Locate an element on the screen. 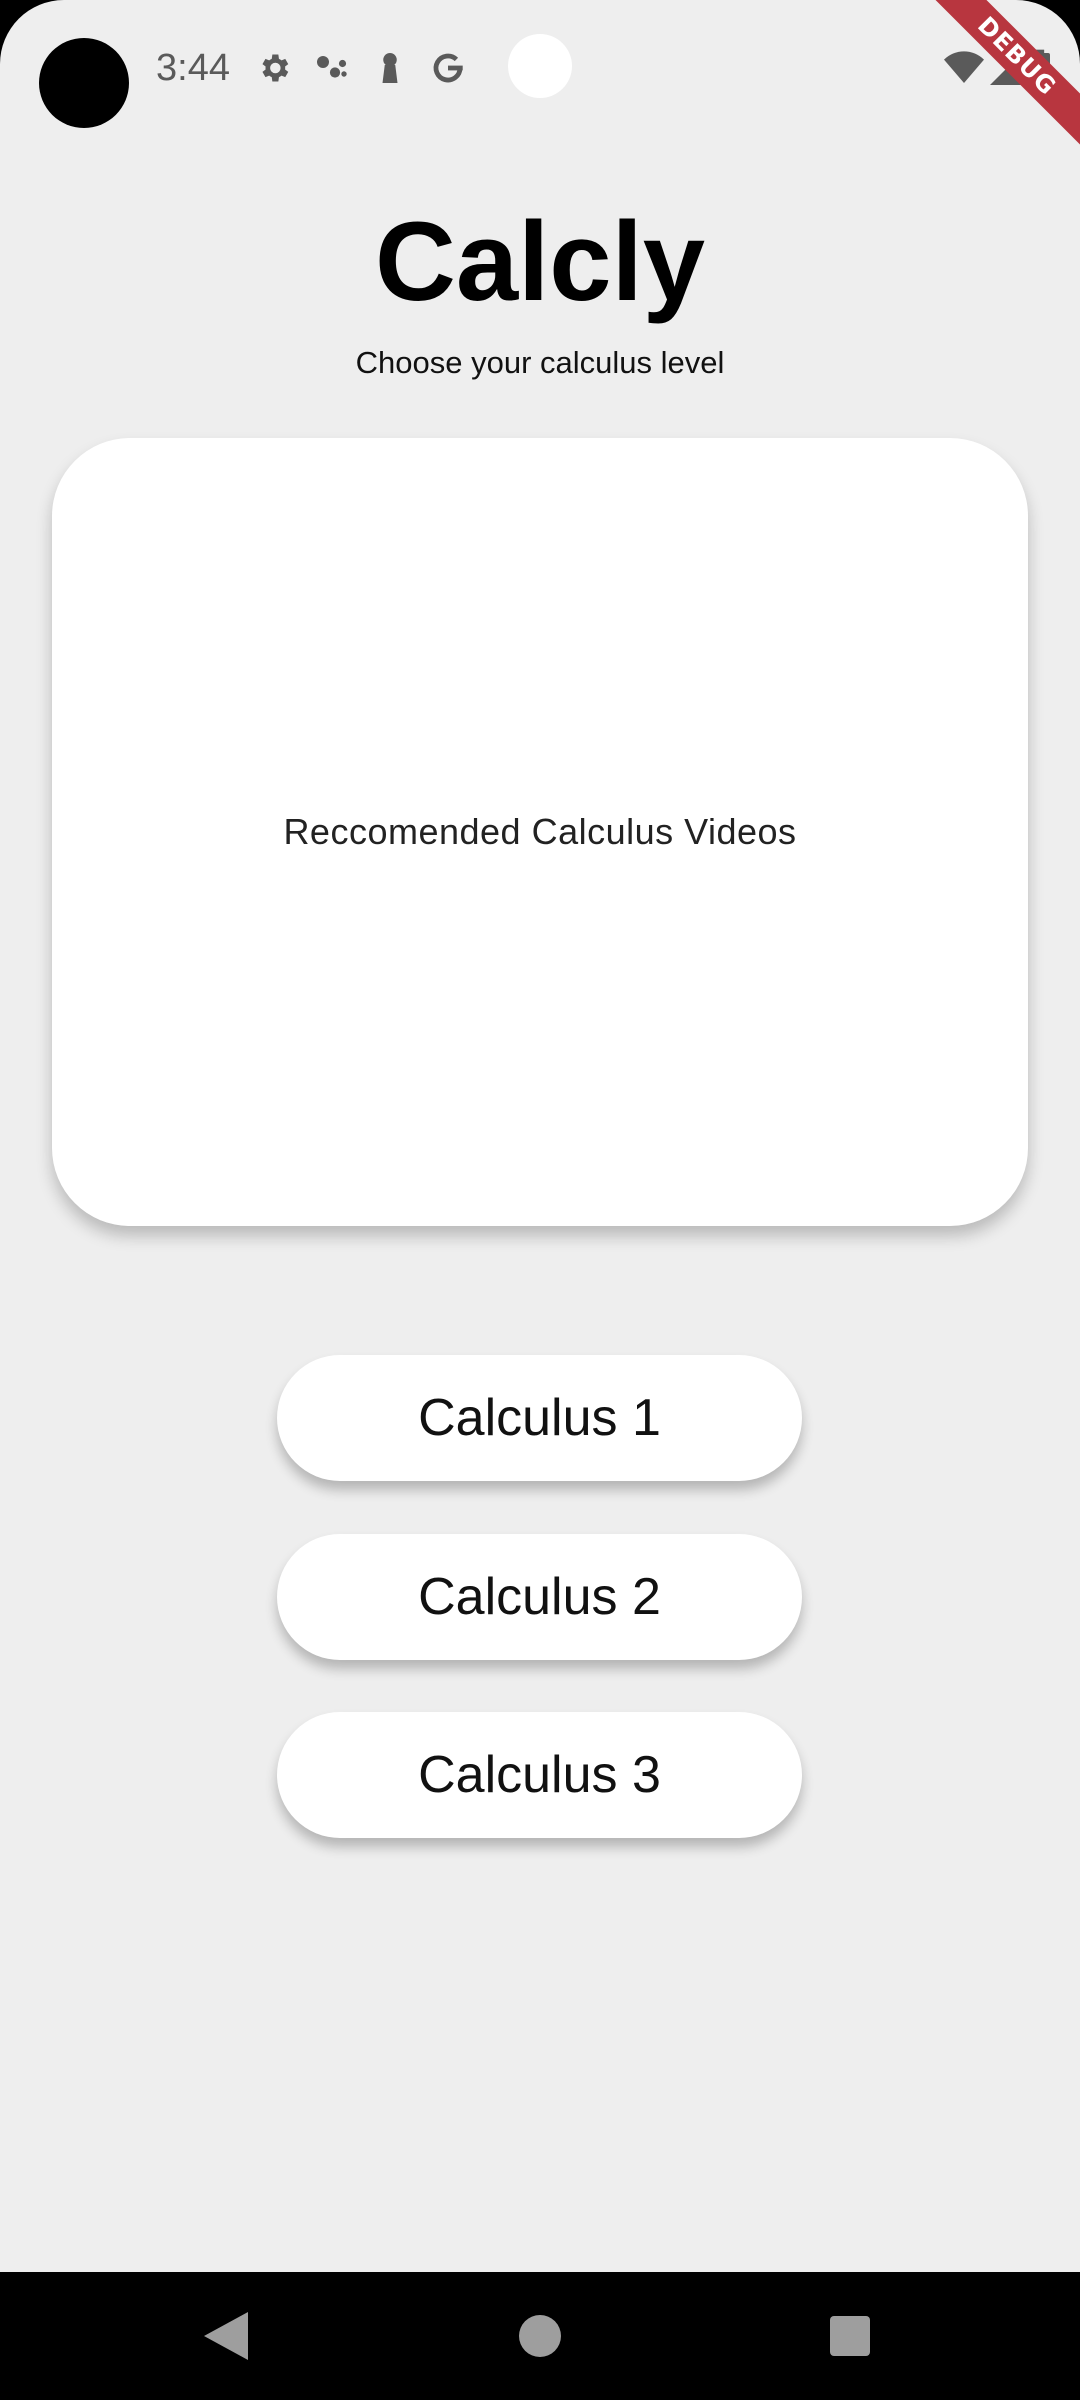 The height and width of the screenshot is (2400, 1080). recents-icon is located at coordinates (850, 2336).